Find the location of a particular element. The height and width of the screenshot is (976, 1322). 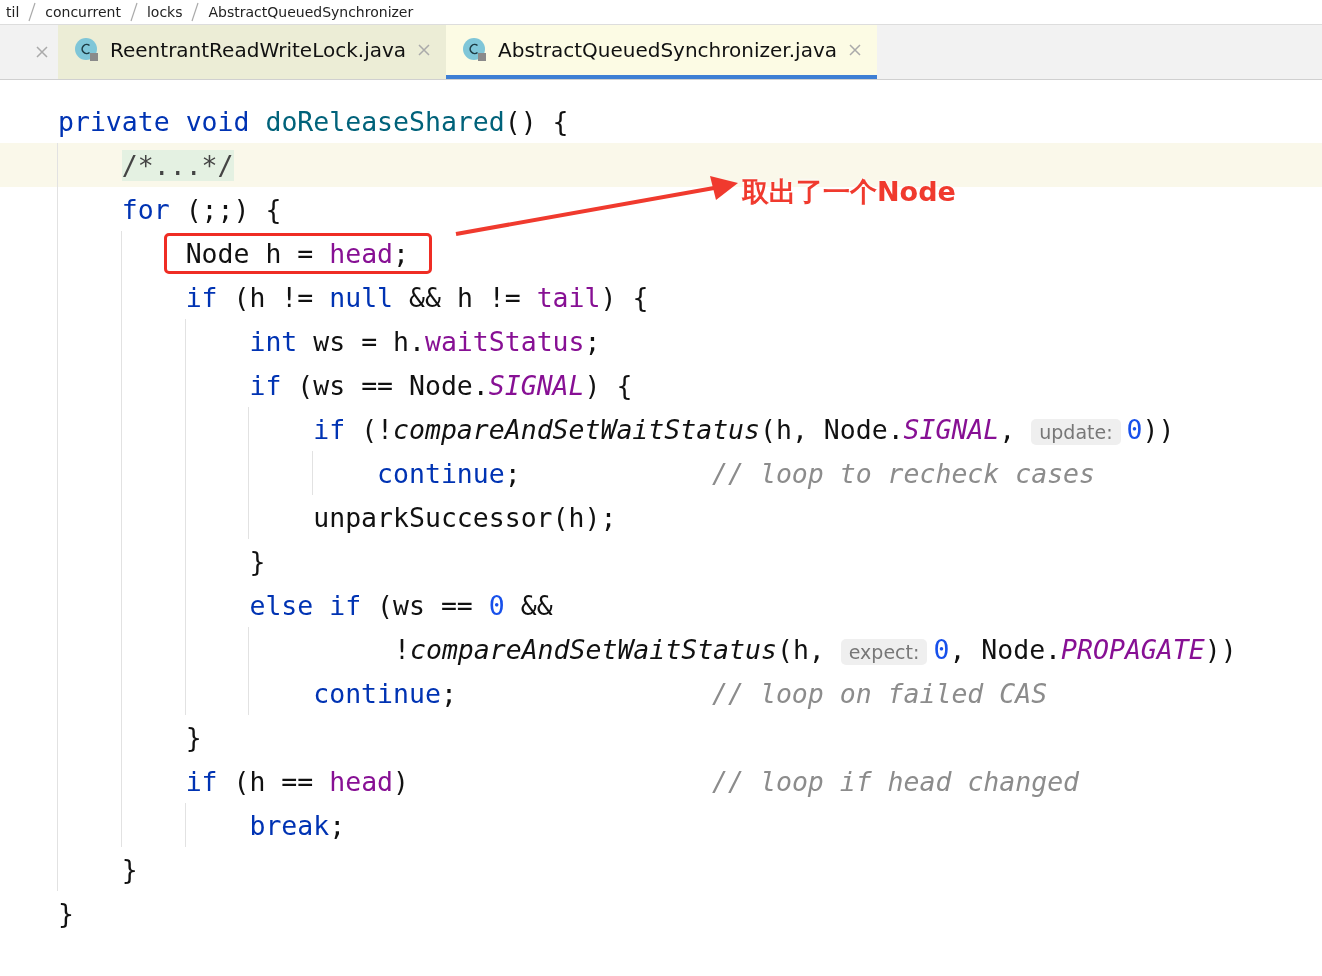

keyword: private void is located at coordinates (154, 121).